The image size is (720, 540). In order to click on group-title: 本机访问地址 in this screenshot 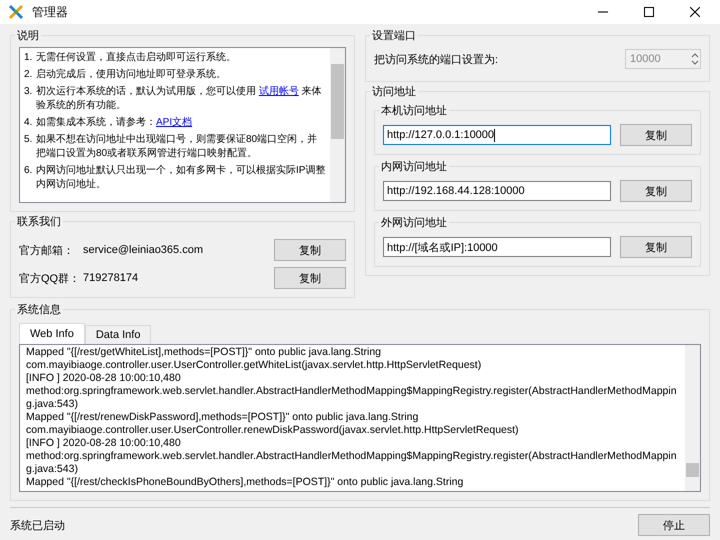, I will do `click(414, 111)`.